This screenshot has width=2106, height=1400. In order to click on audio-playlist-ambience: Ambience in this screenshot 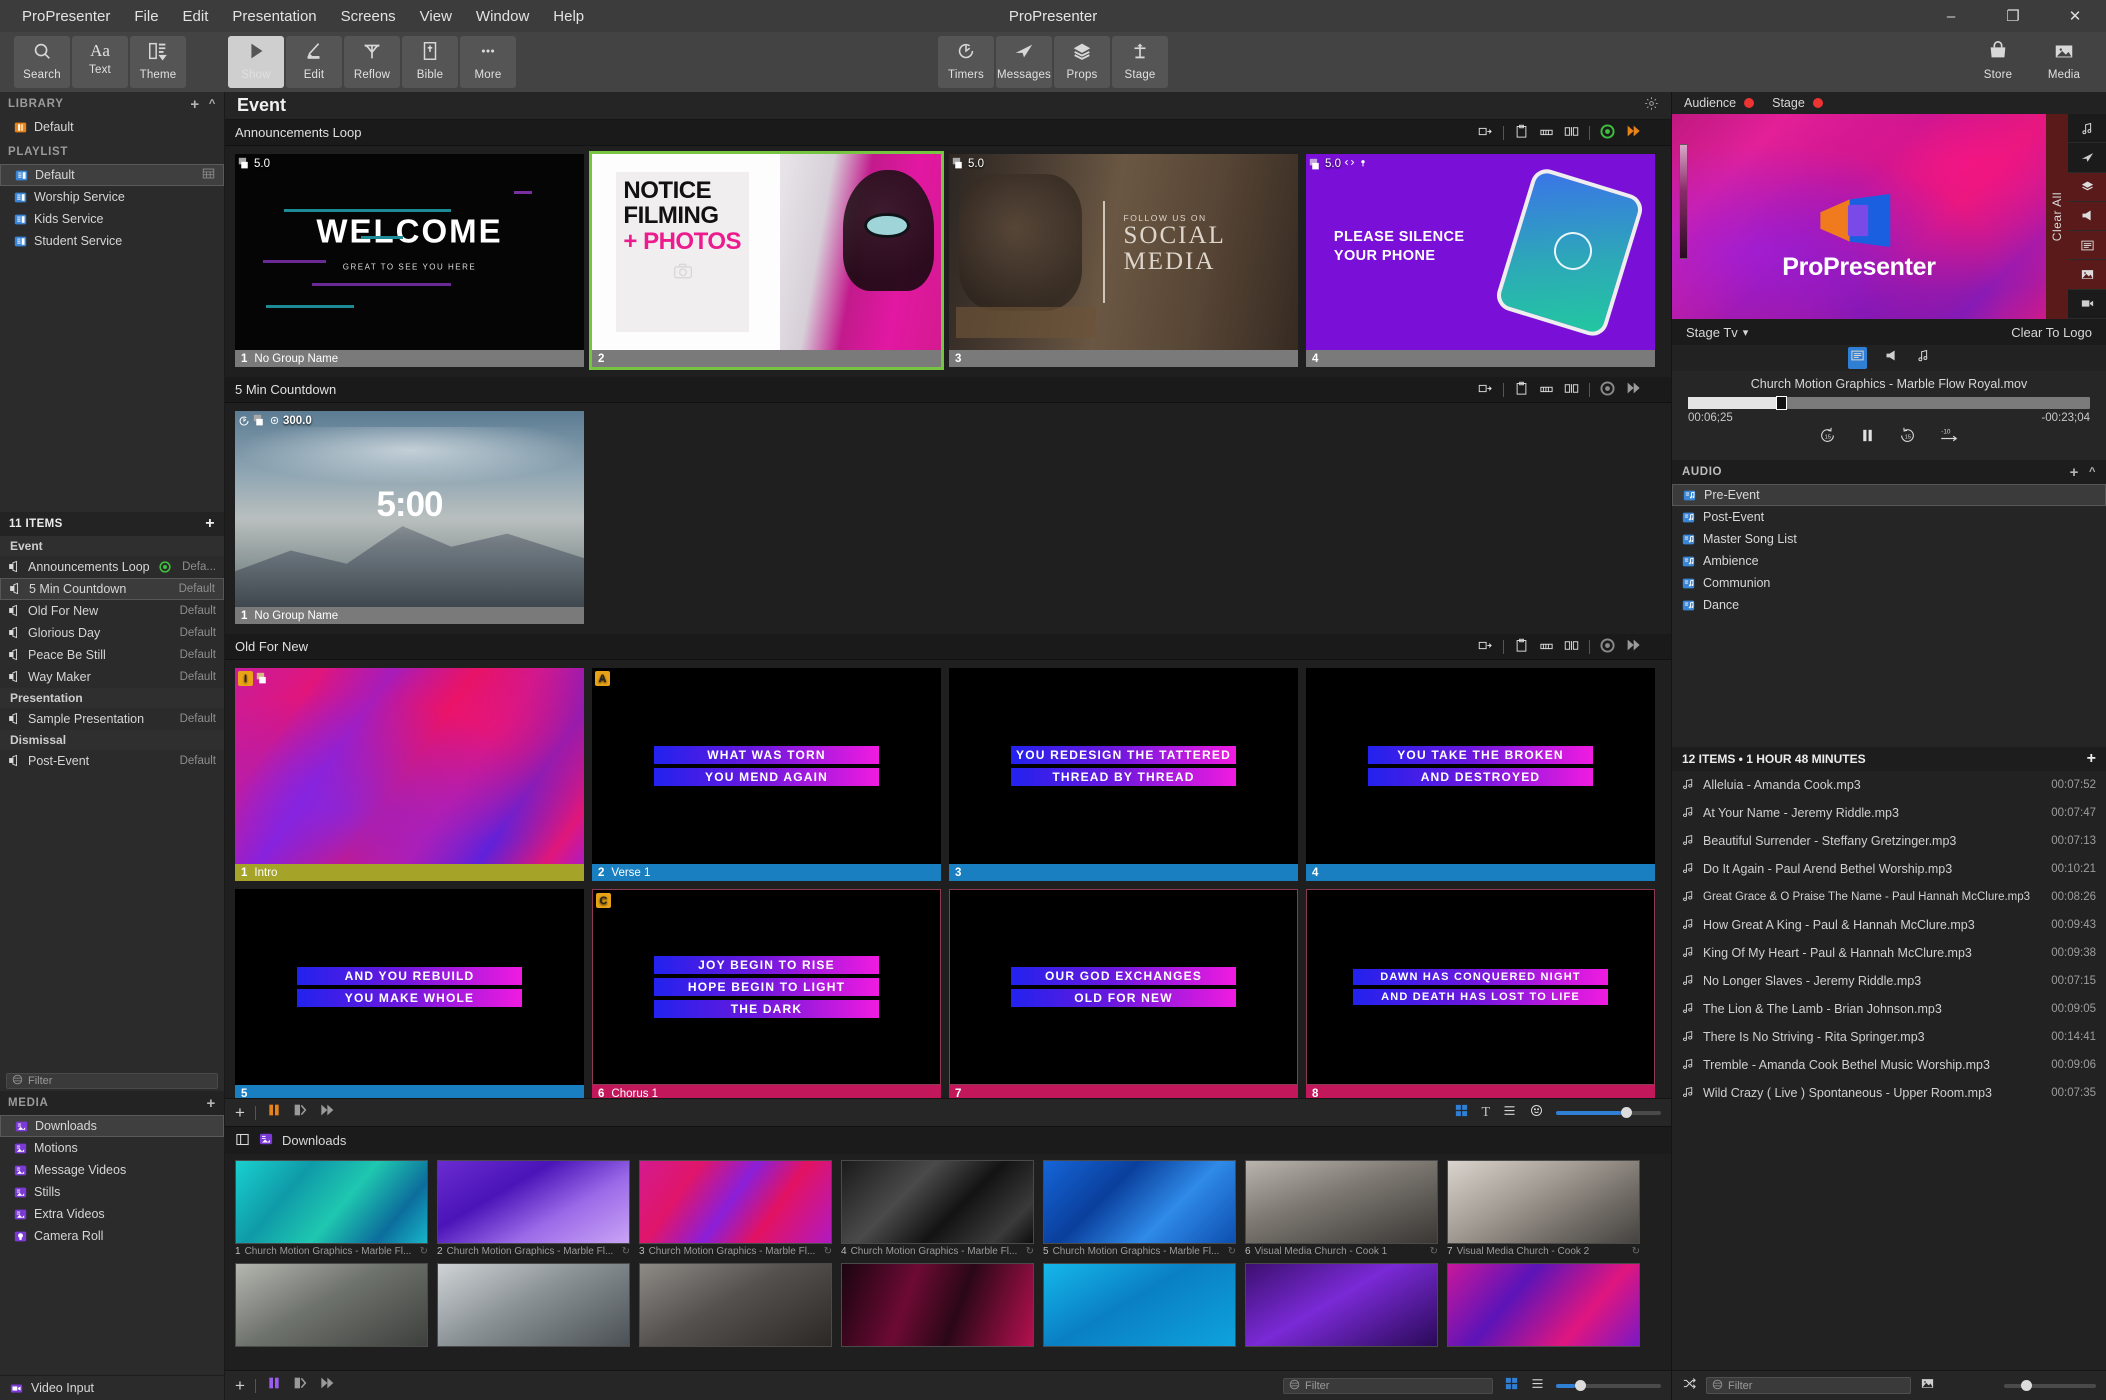, I will do `click(1889, 561)`.